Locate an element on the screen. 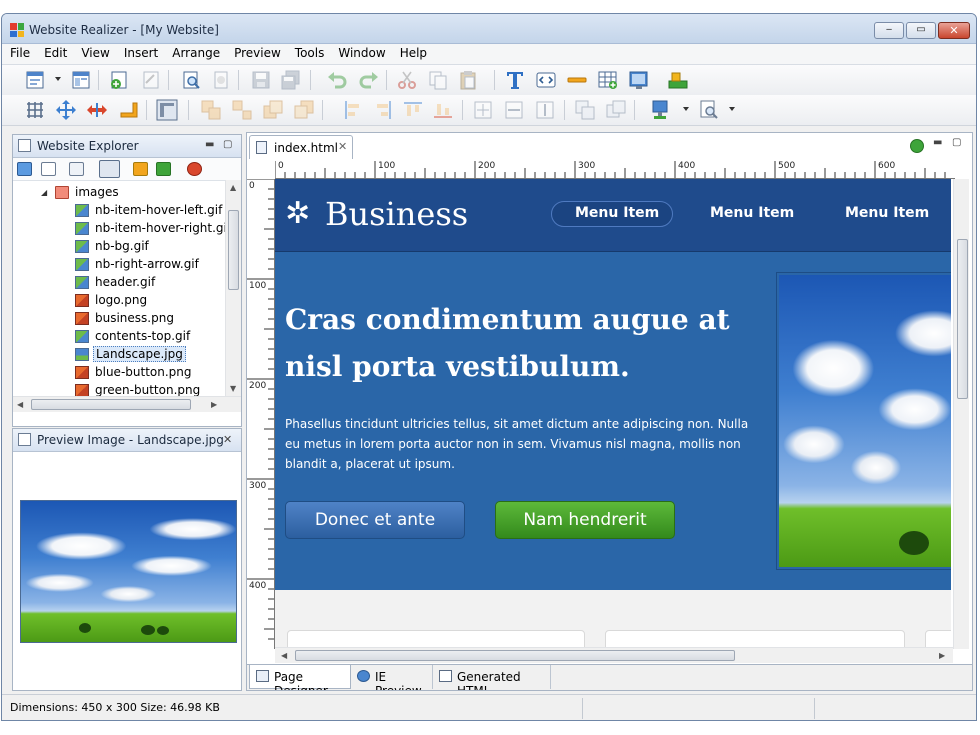 The height and width of the screenshot is (735, 980). collapse-arrow-icon: ◢ is located at coordinates (44, 192).